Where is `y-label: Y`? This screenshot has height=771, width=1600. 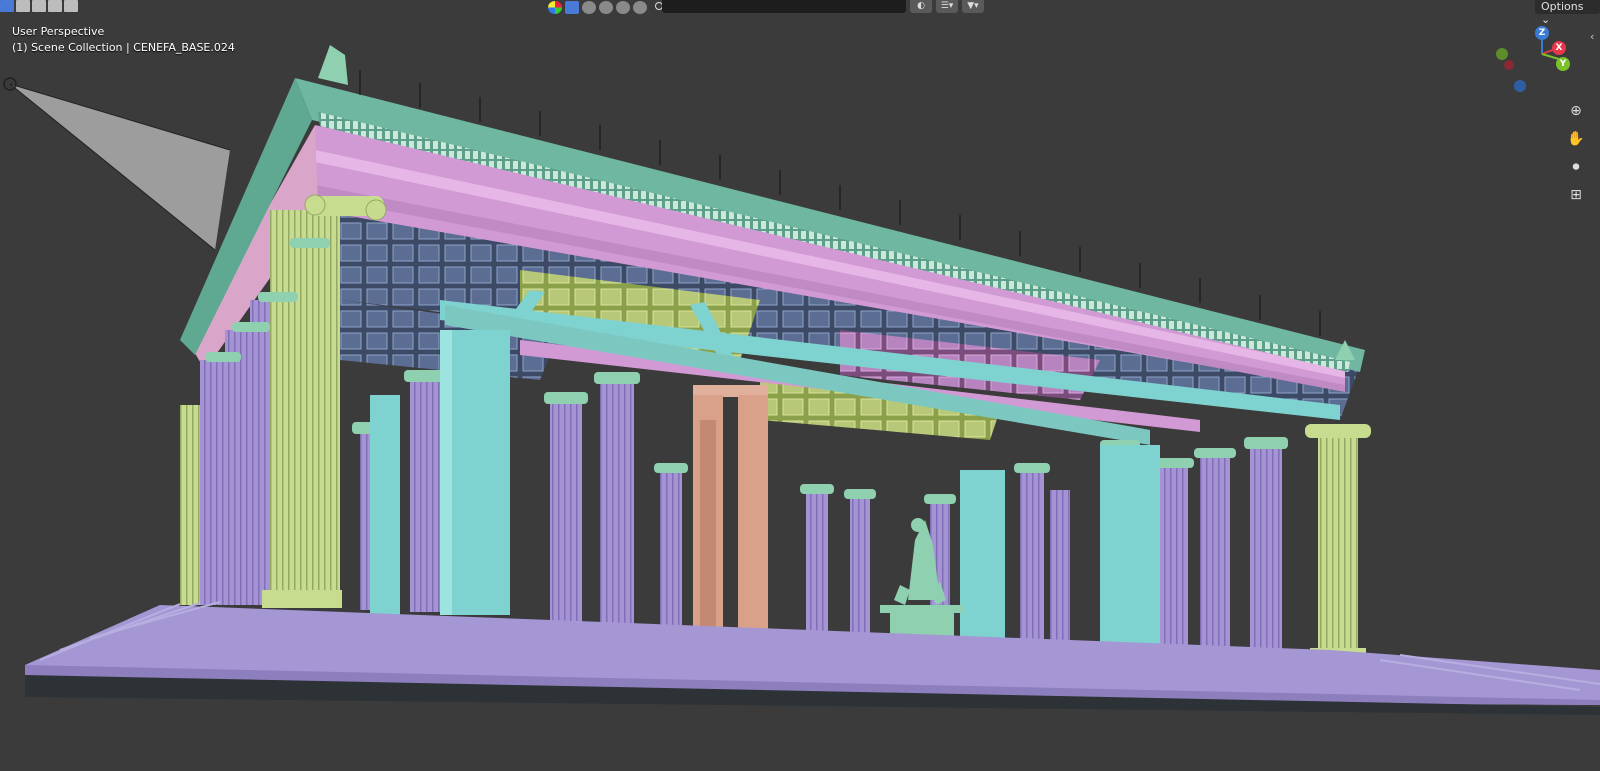 y-label: Y is located at coordinates (1563, 64).